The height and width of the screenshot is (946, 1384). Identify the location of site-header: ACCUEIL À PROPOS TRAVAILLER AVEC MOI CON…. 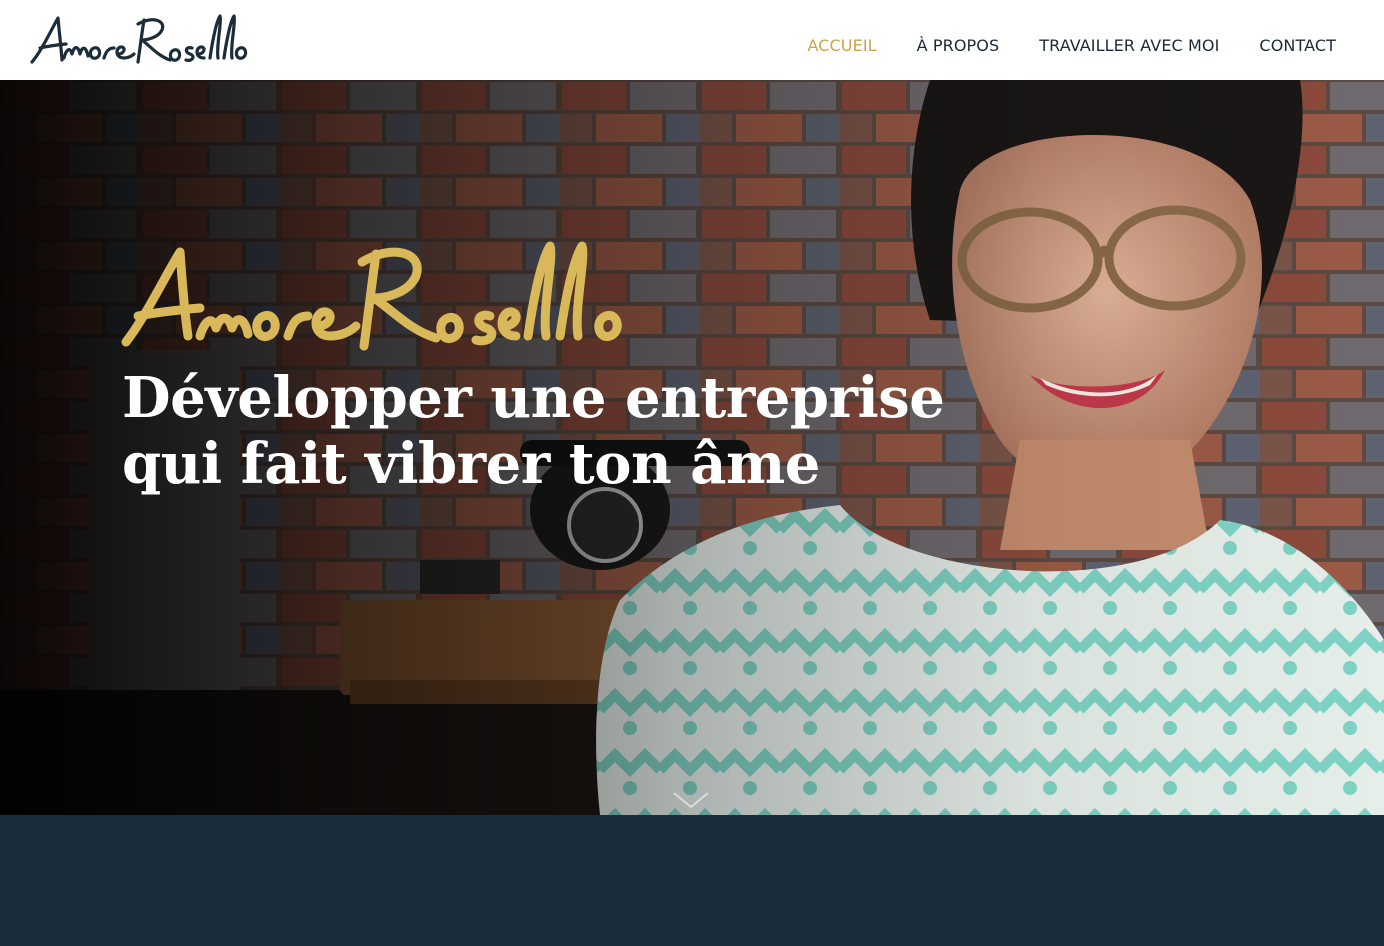
(692, 40).